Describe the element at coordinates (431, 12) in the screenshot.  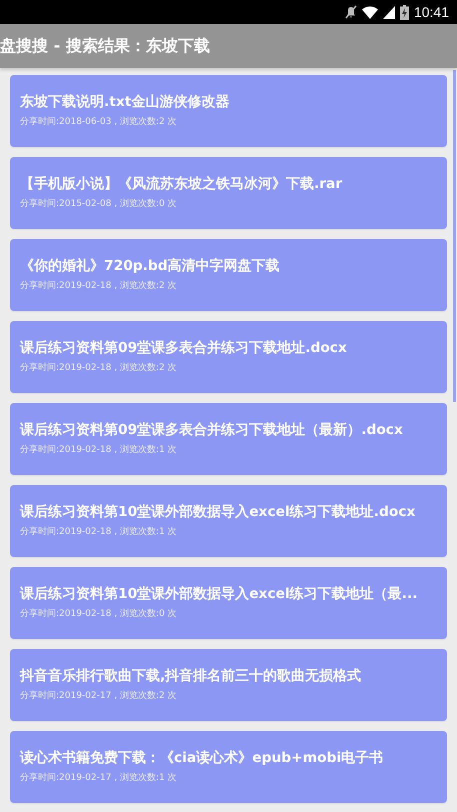
I see `status-time: 10:41` at that location.